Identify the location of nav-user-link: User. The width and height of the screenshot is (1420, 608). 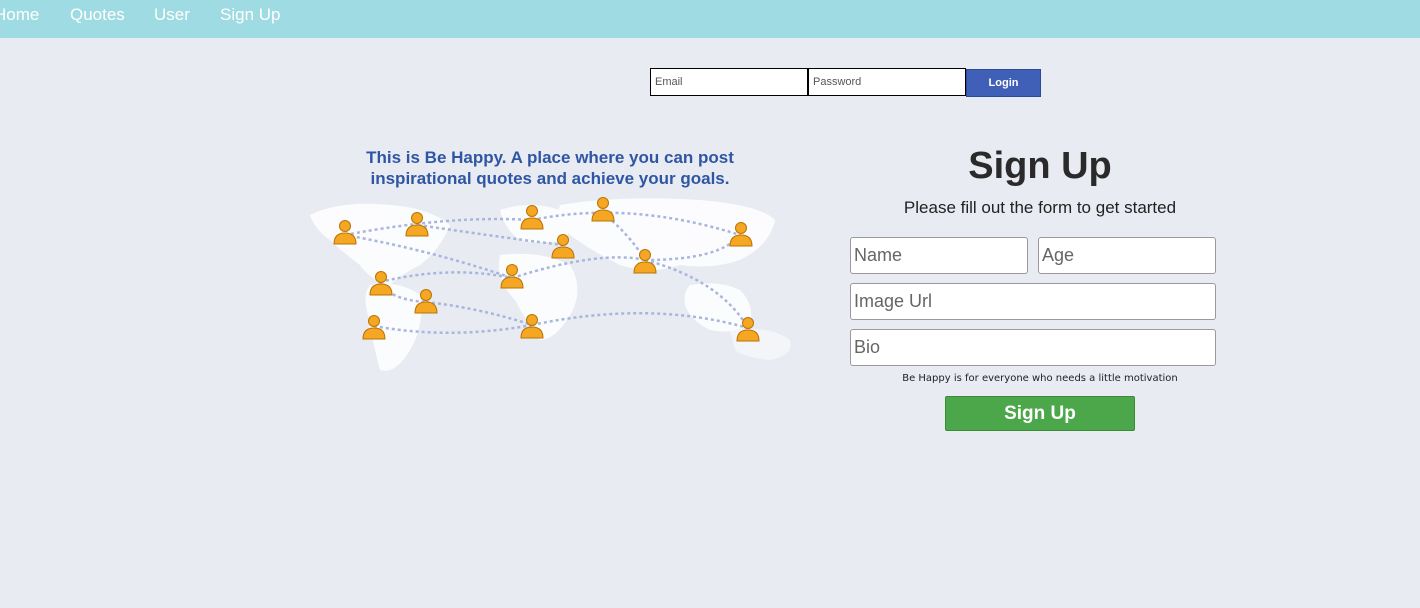
(172, 15).